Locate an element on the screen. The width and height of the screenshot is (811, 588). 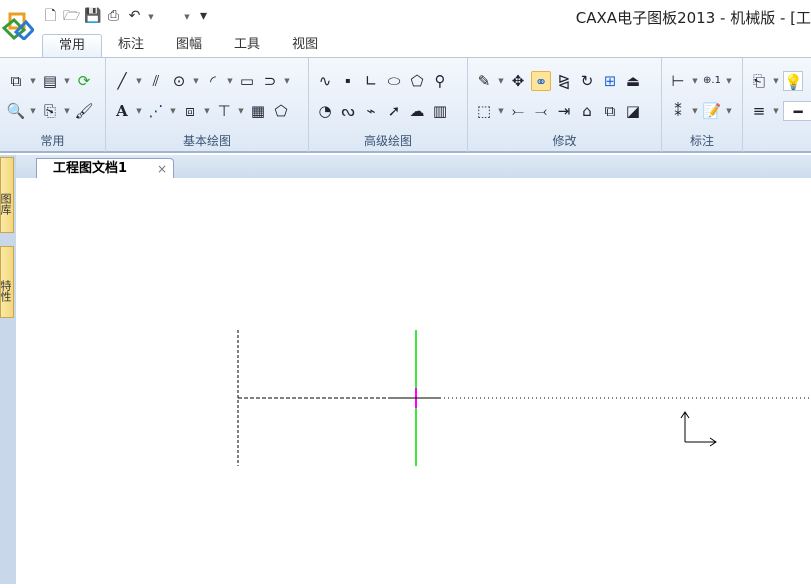
customize-icon: ▾ is located at coordinates (203, 16).